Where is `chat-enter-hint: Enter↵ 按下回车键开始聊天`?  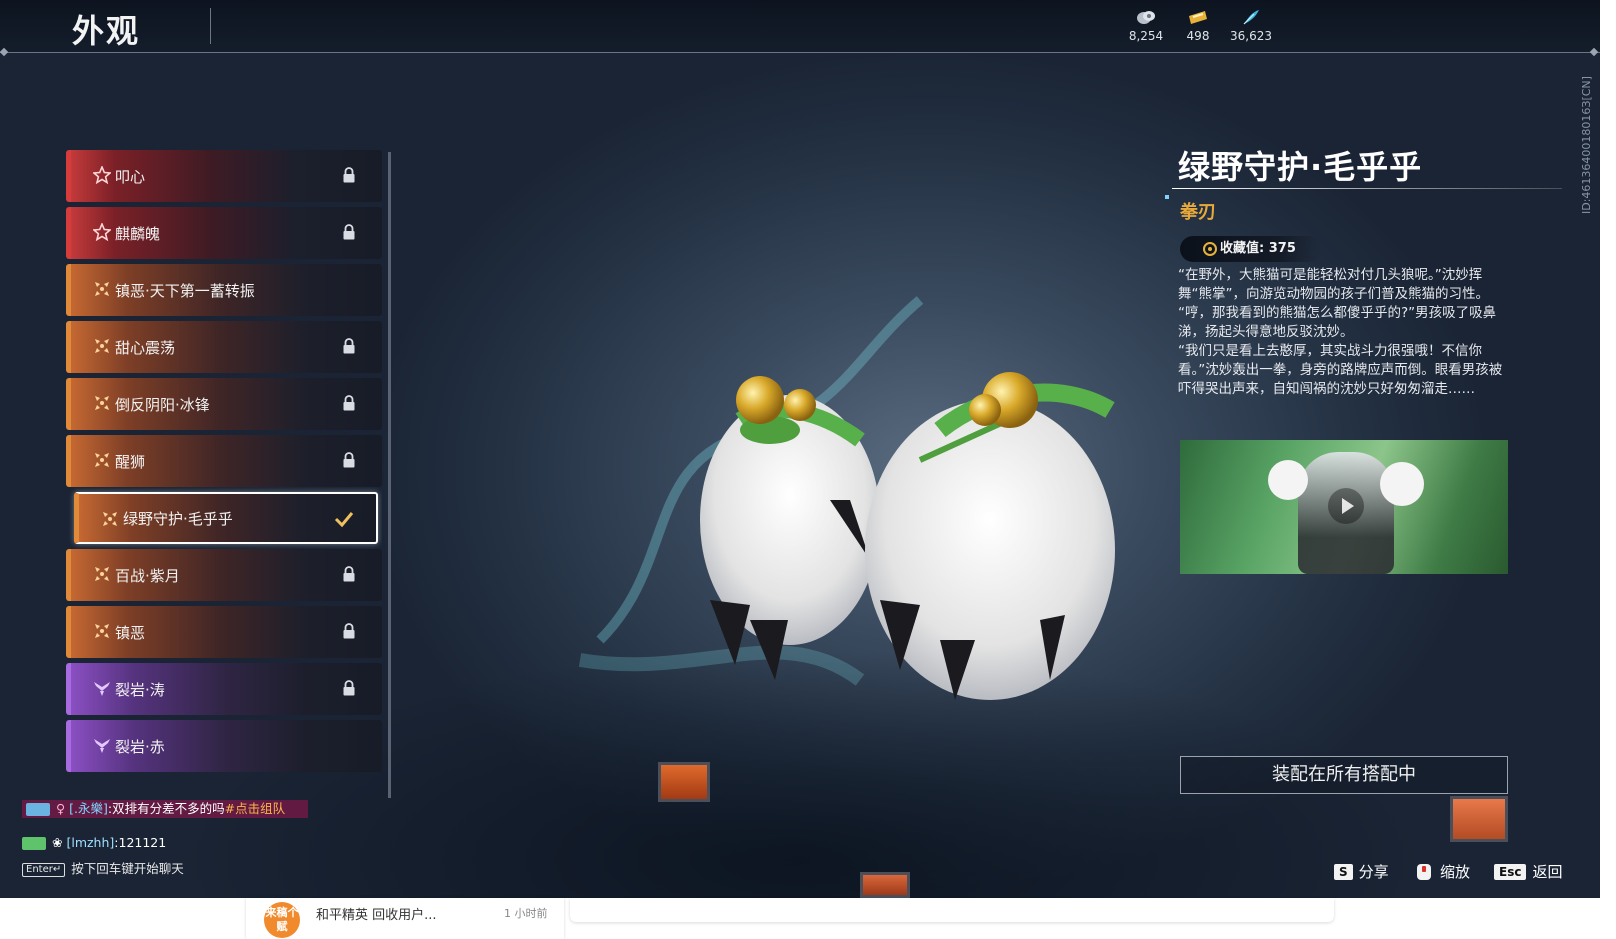
chat-enter-hint: Enter↵ 按下回车键开始聊天 is located at coordinates (172, 867).